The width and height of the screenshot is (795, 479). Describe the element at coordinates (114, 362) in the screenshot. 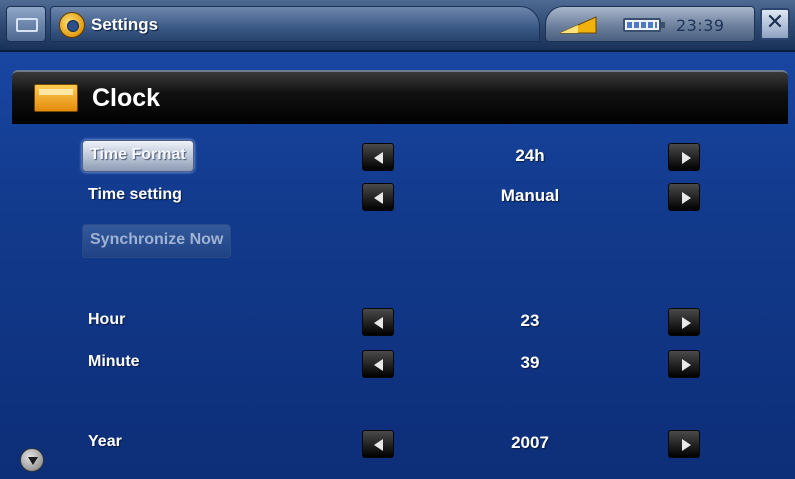

I see `minute-label: Minute` at that location.